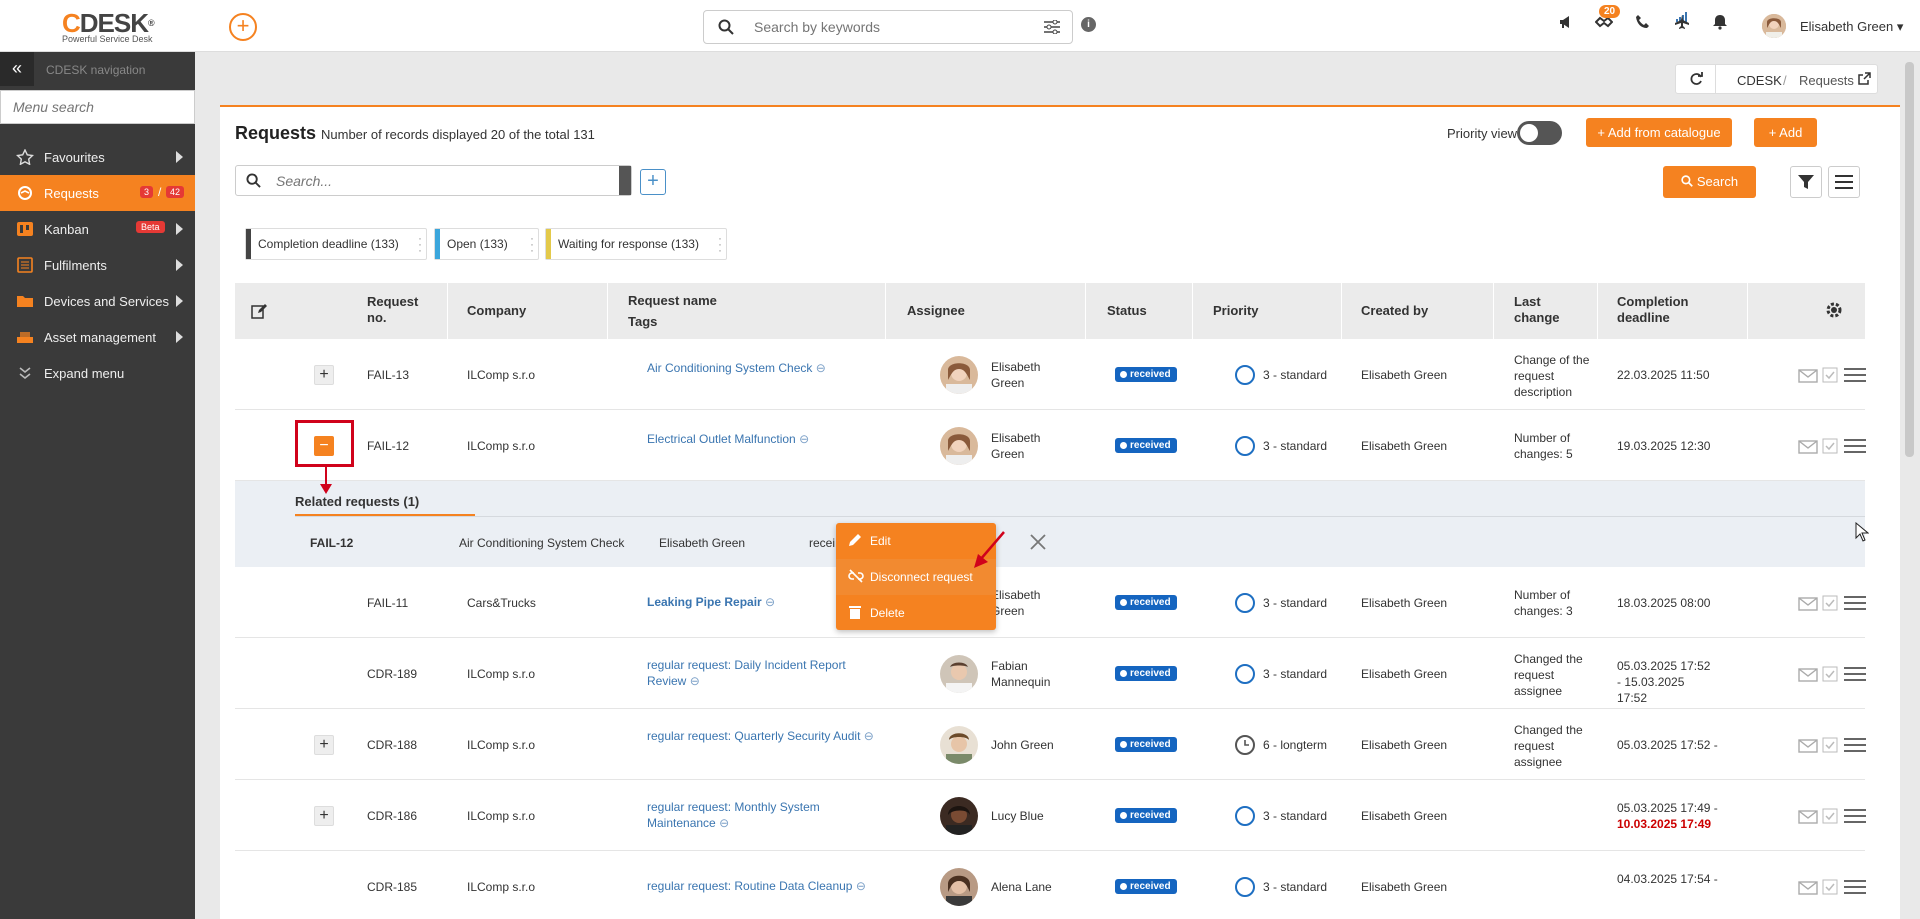  I want to click on info-icon: i, so click(1088, 24).